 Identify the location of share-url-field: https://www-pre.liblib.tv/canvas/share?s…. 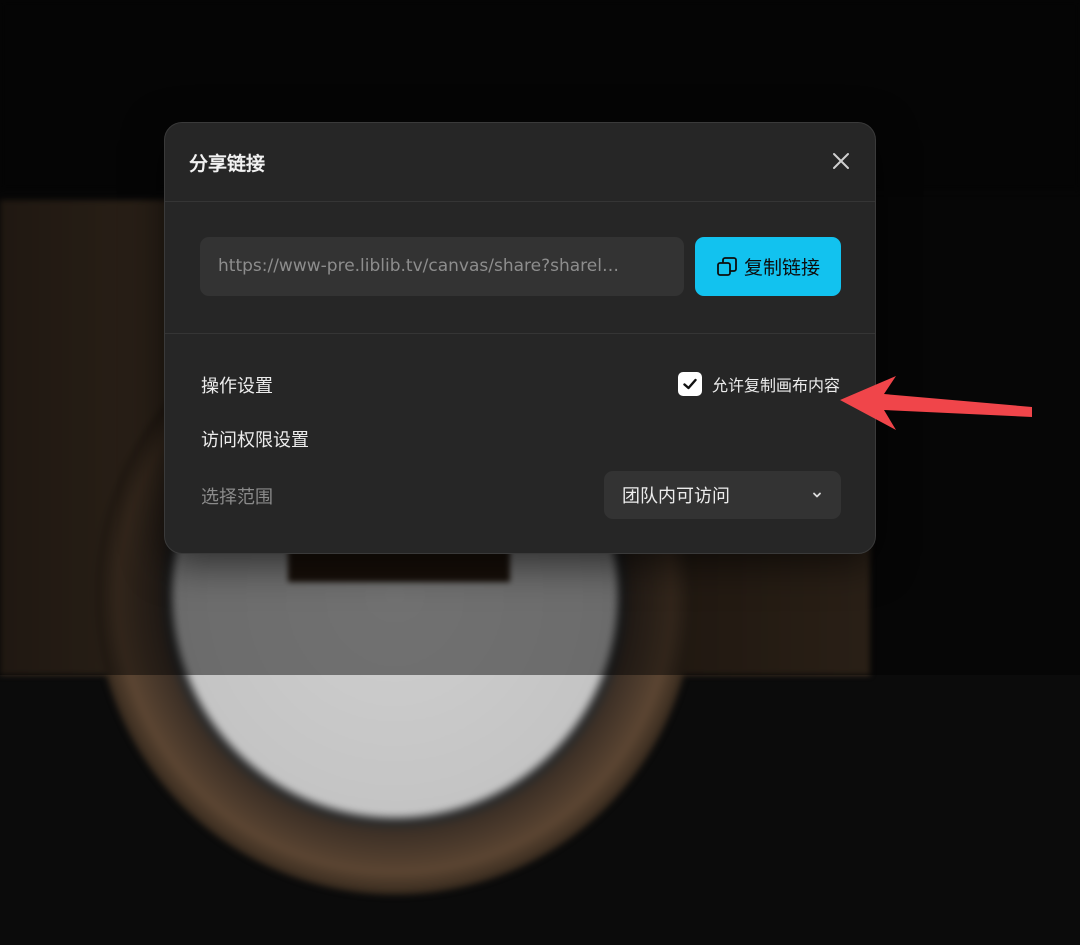
(442, 266).